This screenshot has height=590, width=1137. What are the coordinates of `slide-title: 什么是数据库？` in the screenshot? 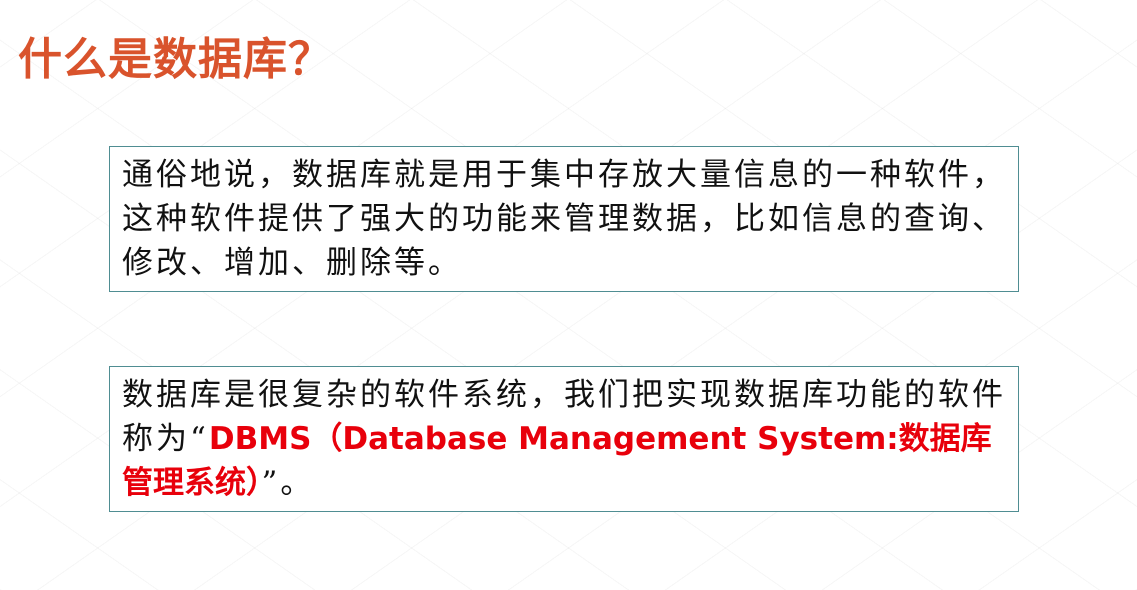 It's located at (175, 59).